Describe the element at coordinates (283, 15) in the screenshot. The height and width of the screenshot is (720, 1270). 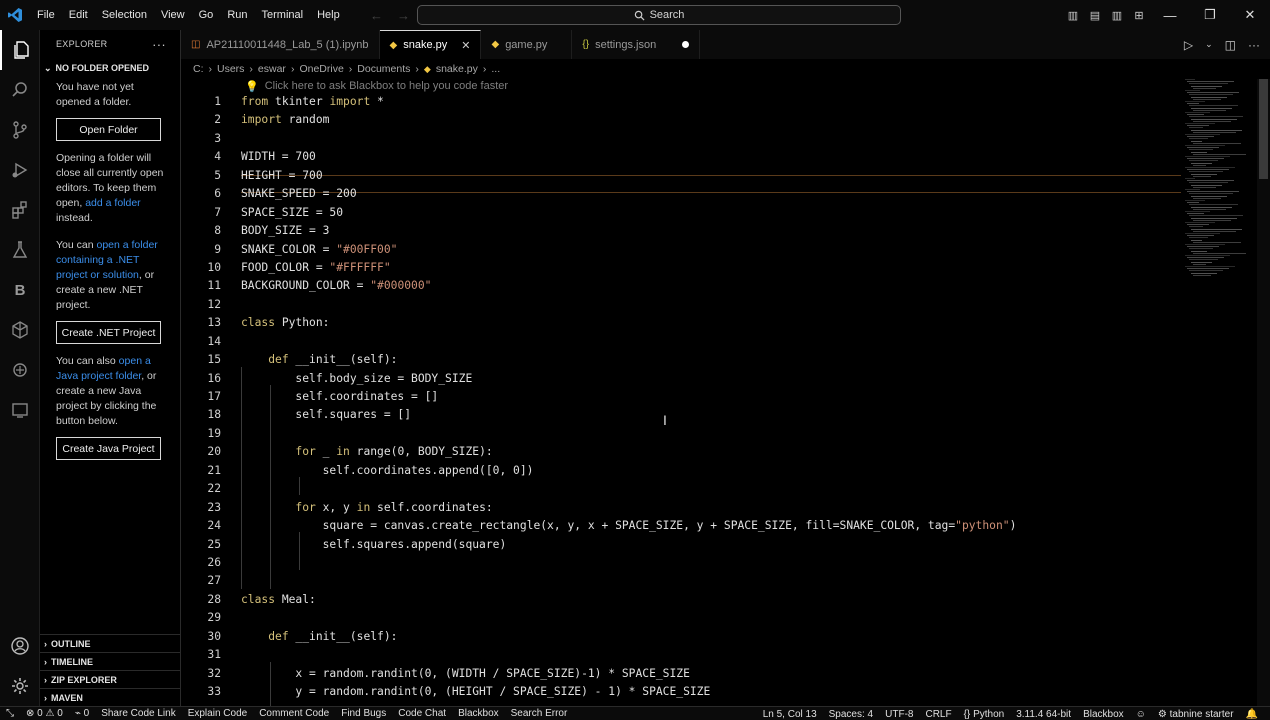
I see `menu-terminal: Terminal` at that location.